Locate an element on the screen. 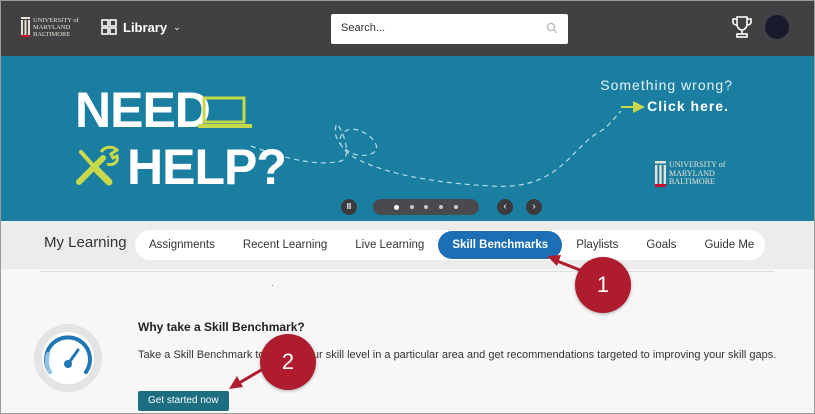  search-icon is located at coordinates (552, 28).